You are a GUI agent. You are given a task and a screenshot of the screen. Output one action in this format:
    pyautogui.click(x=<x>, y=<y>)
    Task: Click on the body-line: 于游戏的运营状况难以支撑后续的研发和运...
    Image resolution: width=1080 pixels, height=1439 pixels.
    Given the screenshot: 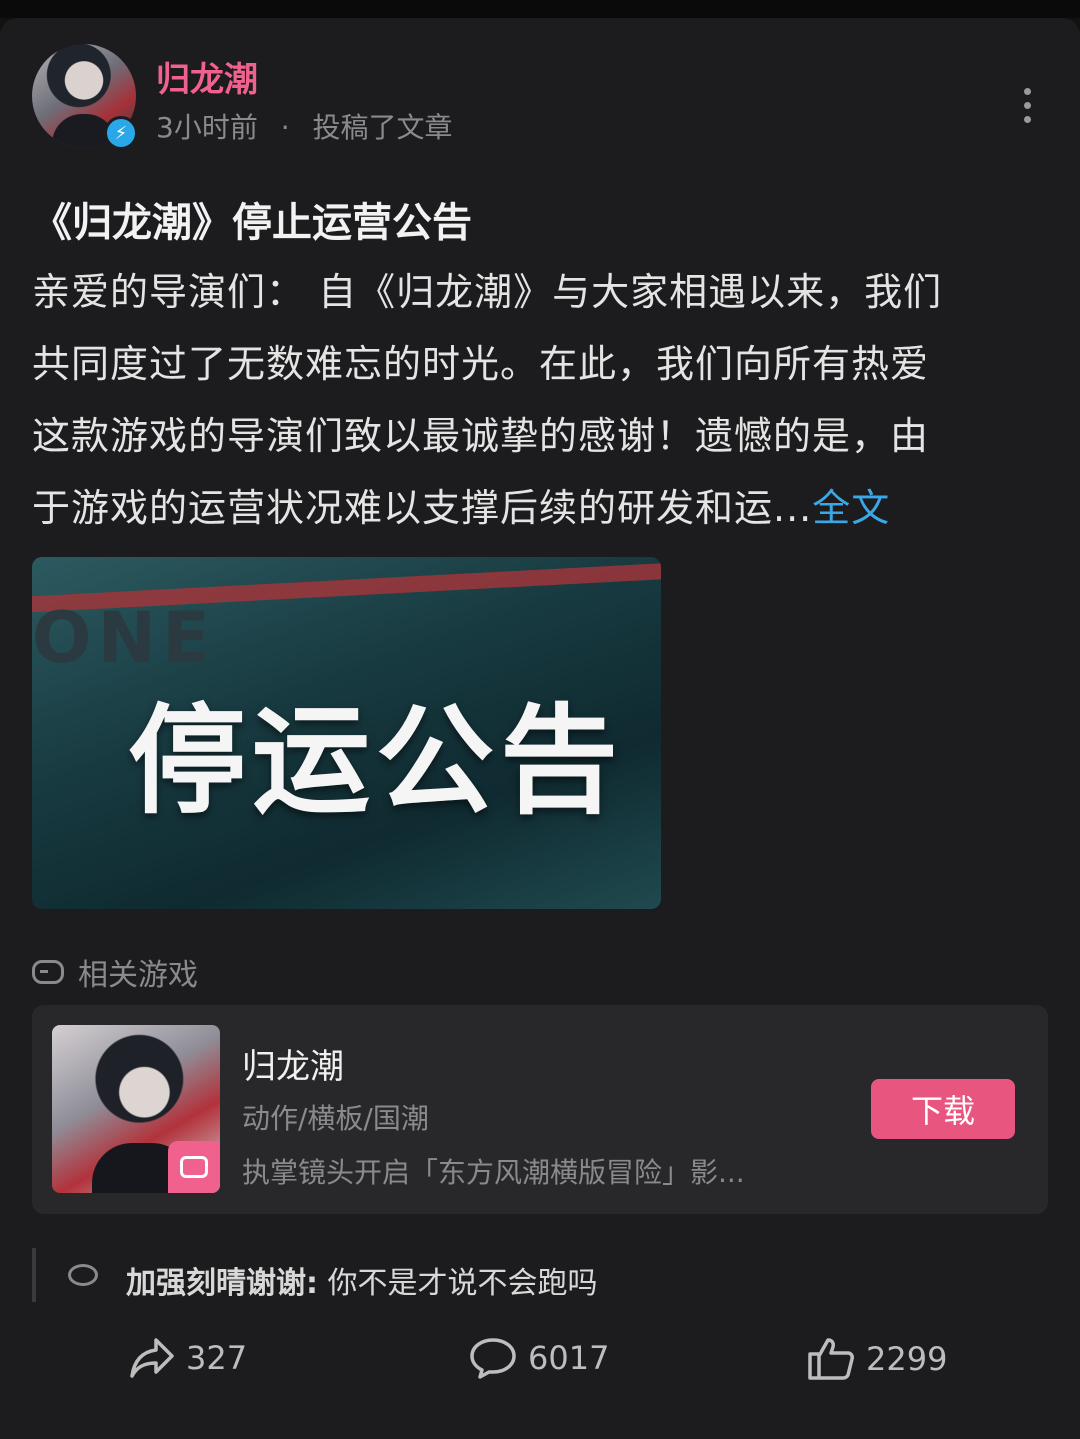 What is the action you would take?
    pyautogui.click(x=422, y=508)
    